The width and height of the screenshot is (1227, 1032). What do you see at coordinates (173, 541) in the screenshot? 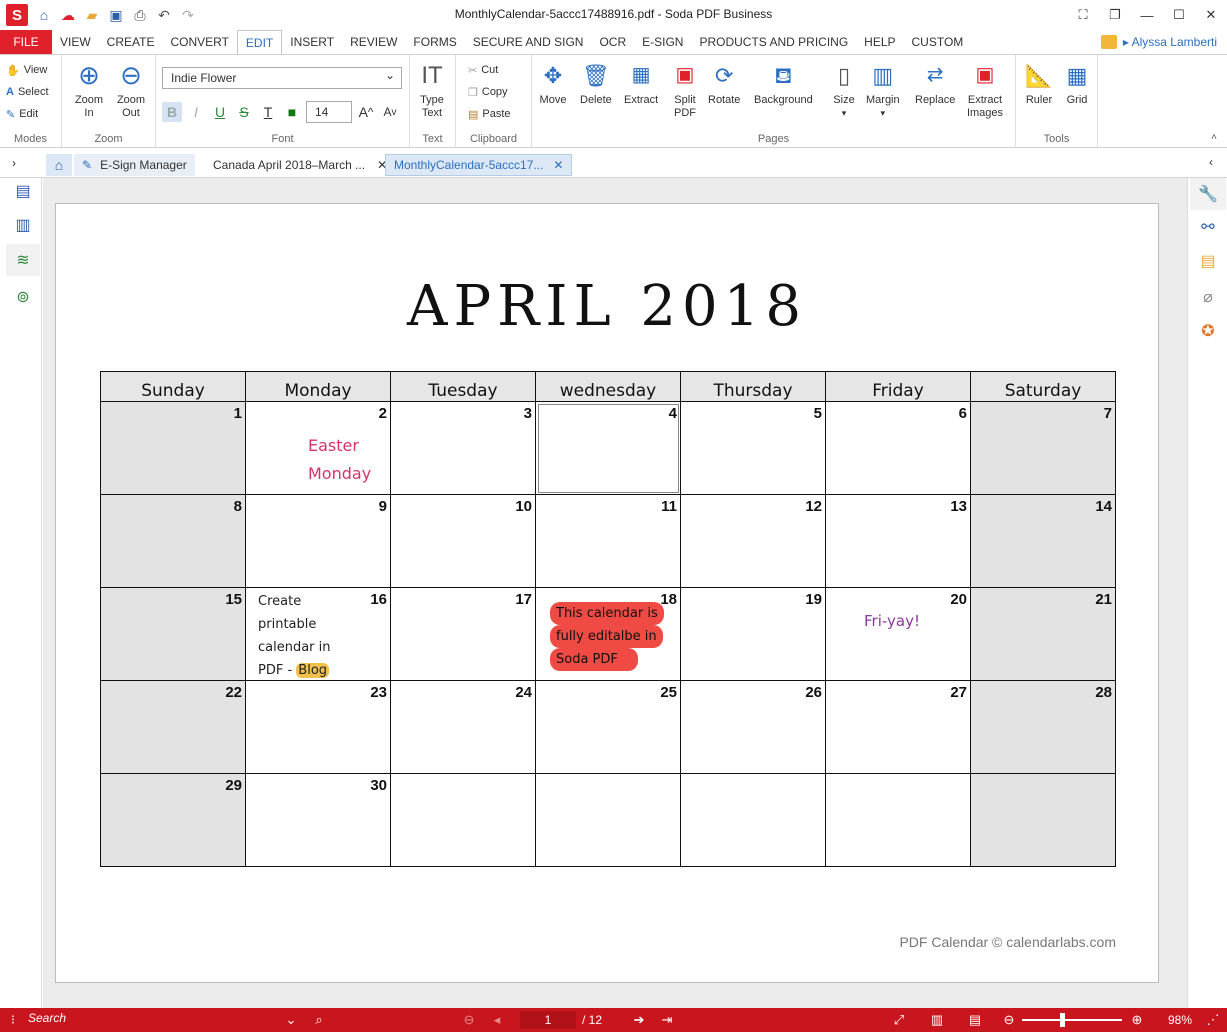
I see `day-cell: 8` at bounding box center [173, 541].